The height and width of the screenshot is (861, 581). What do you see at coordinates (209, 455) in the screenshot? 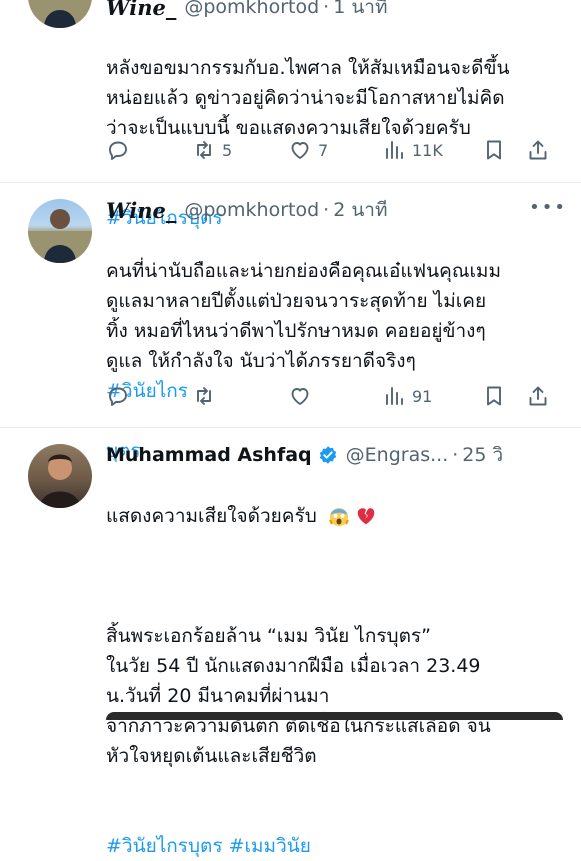
I see `display-name: Muhammad Ashfaq` at bounding box center [209, 455].